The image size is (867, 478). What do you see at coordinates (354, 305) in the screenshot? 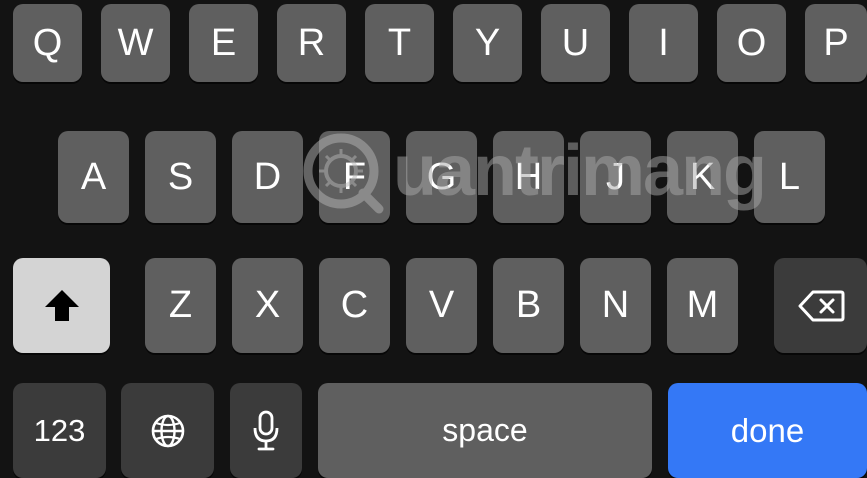
I see `key-c: C` at bounding box center [354, 305].